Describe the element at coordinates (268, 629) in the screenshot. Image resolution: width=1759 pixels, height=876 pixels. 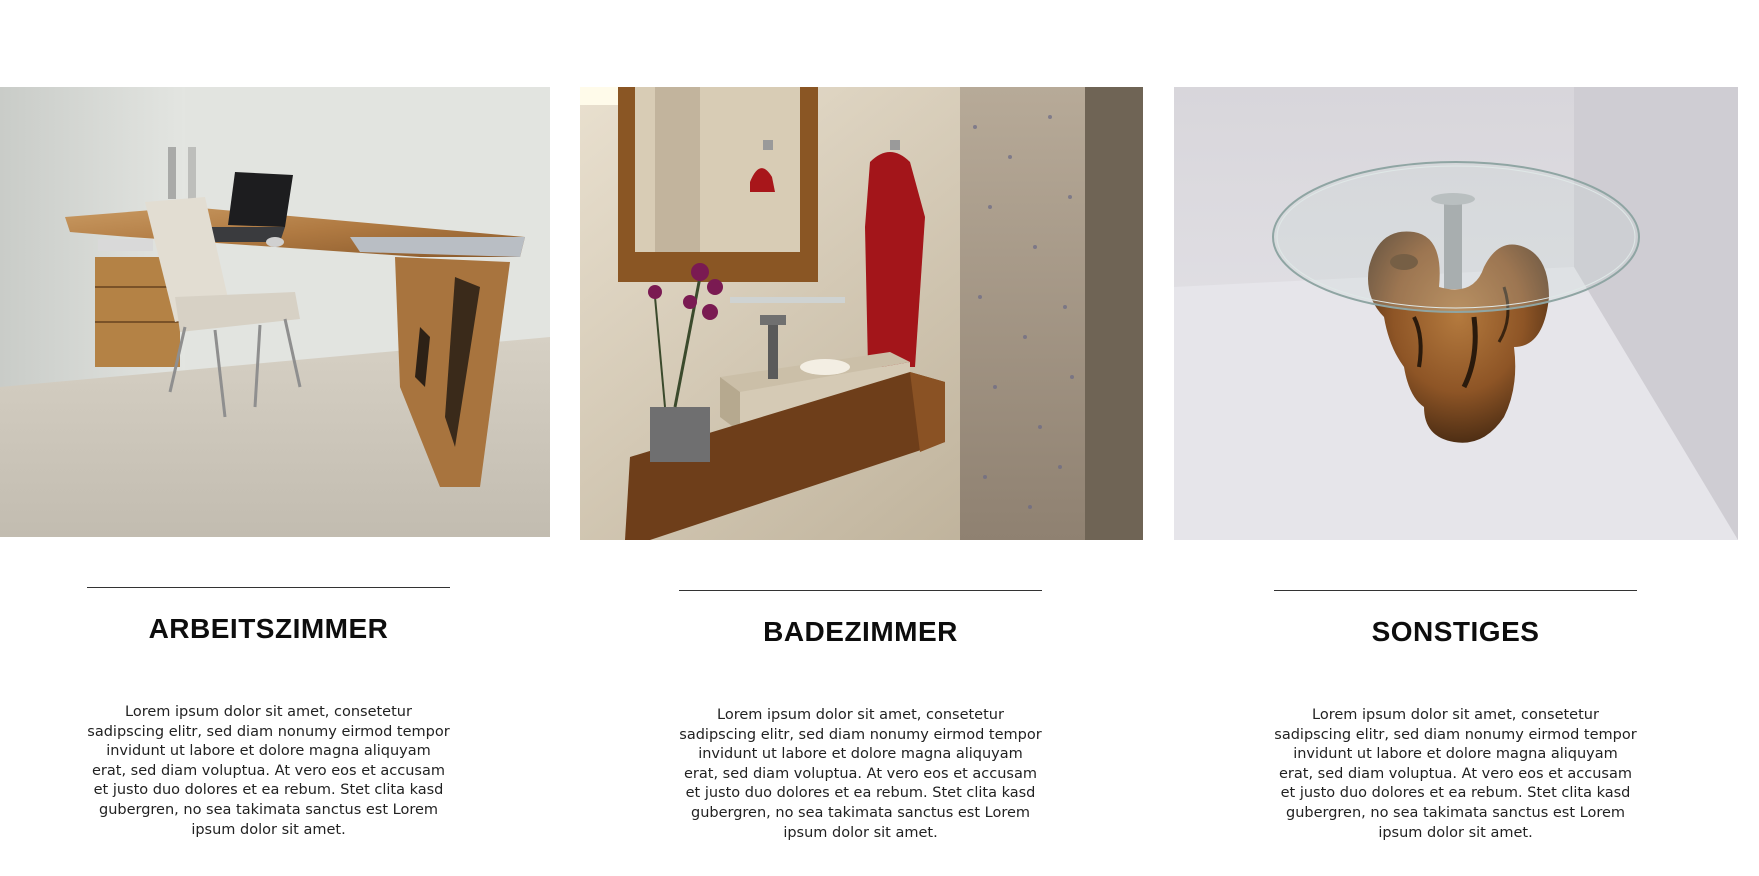
I see `category-title: ARBEITSZIMMER` at that location.